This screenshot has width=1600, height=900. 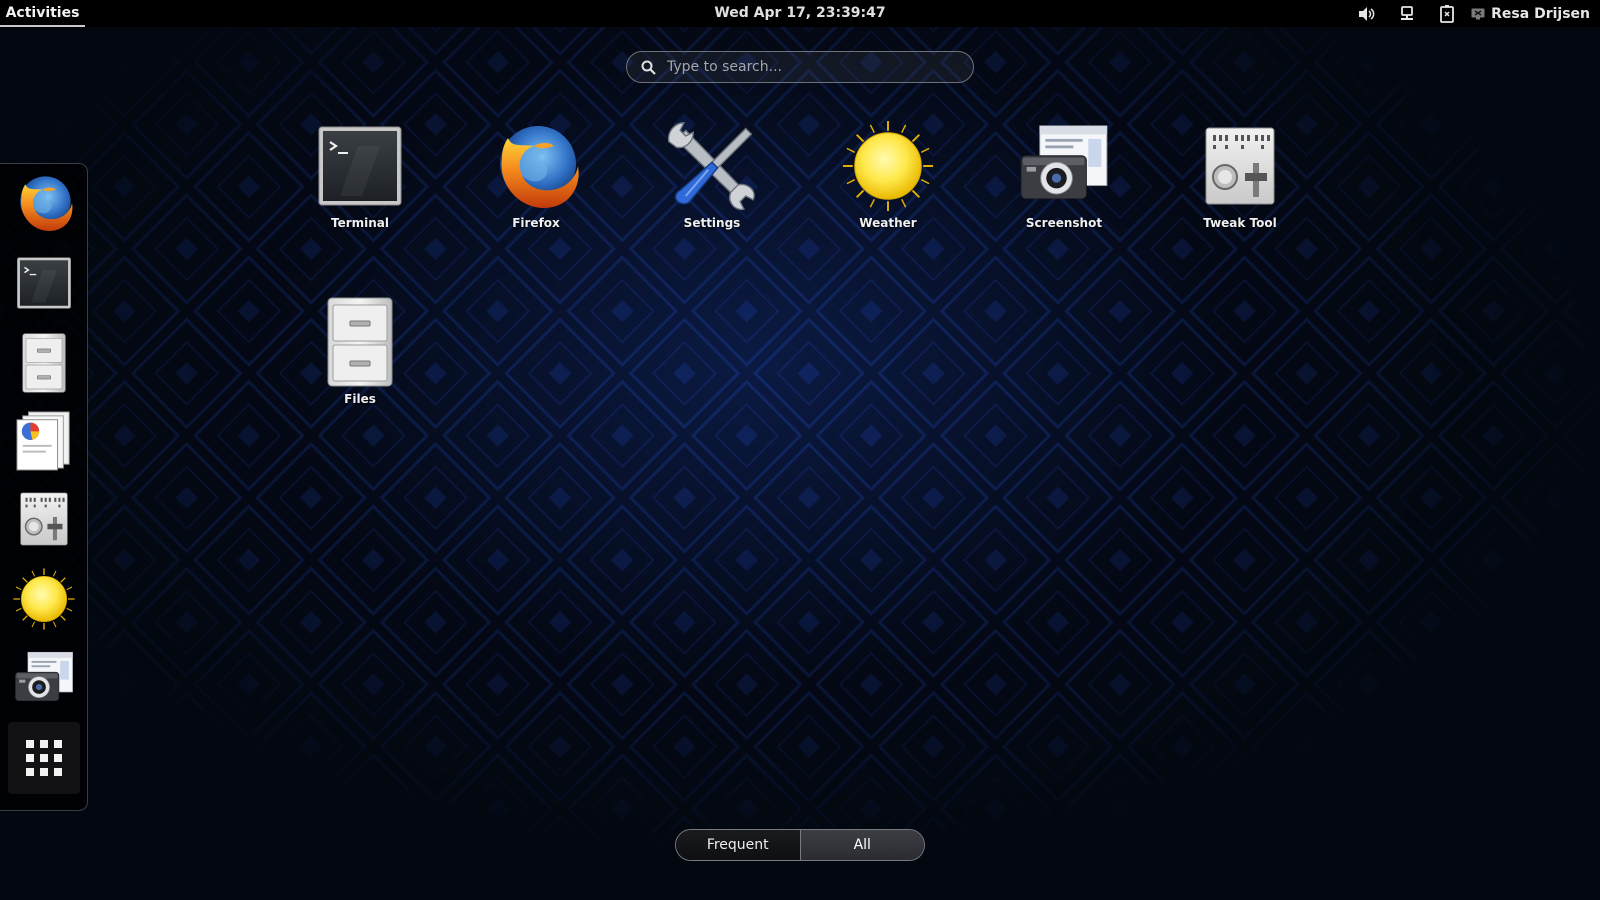 I want to click on app-terminal: Terminal, so click(x=360, y=183).